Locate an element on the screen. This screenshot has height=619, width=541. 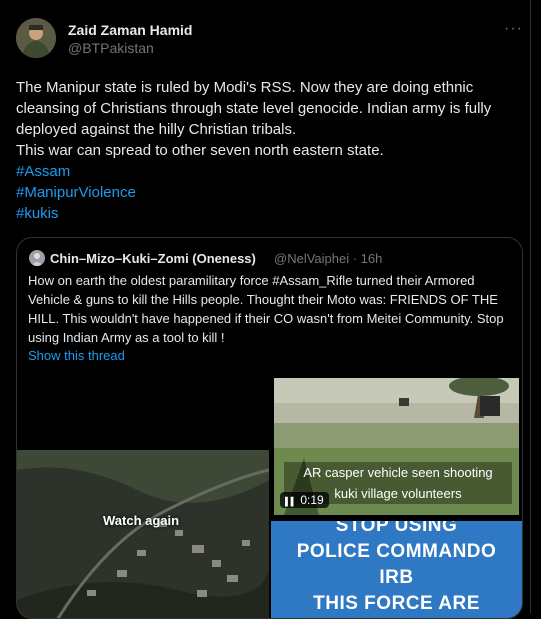
author-avatar is located at coordinates (36, 38).